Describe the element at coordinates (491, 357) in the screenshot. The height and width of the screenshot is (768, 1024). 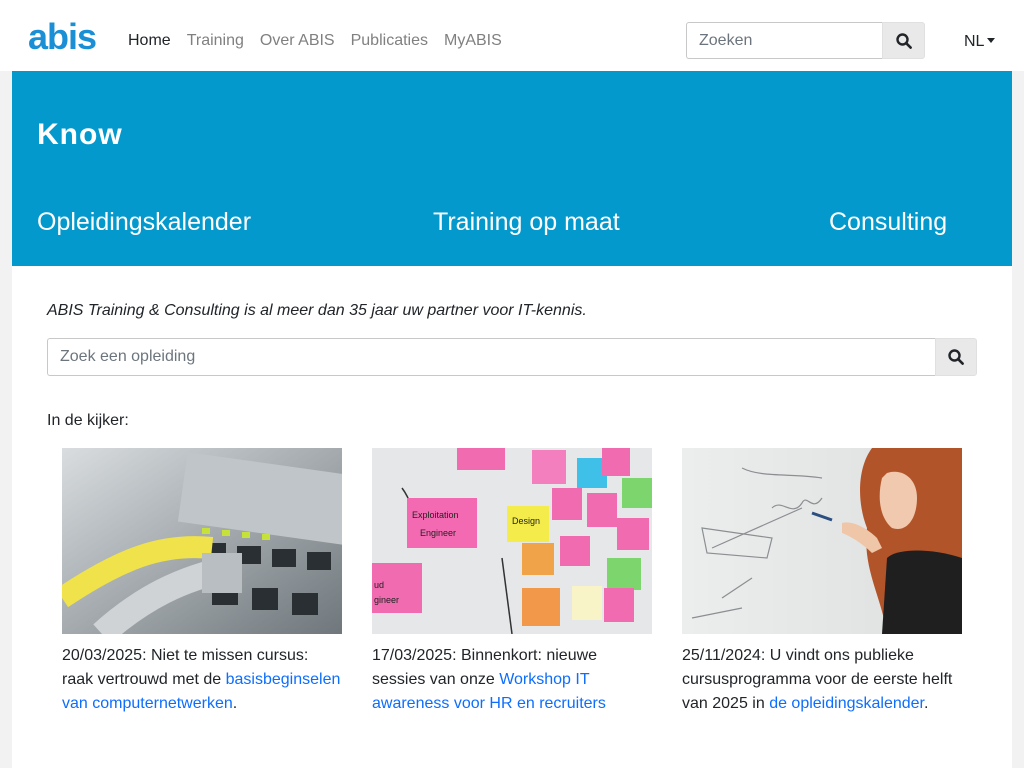
I see `course-search-input` at that location.